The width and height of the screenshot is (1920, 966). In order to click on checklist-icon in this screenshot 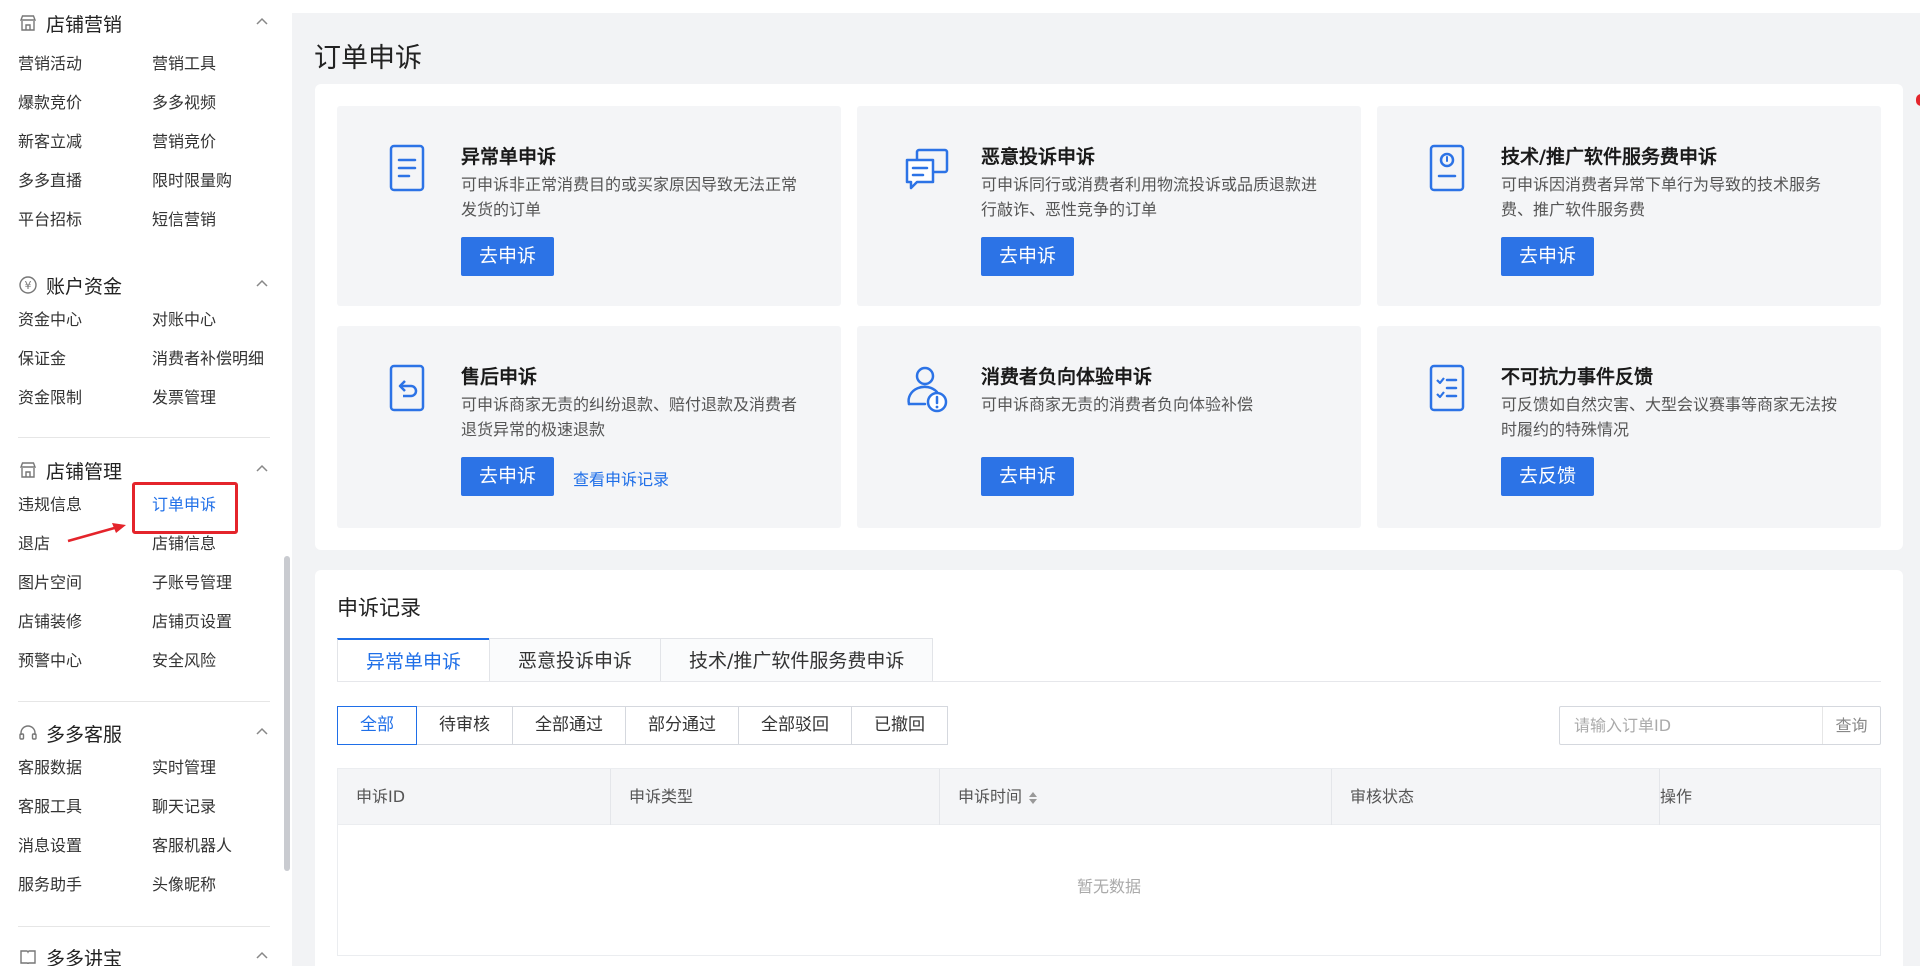, I will do `click(1447, 388)`.